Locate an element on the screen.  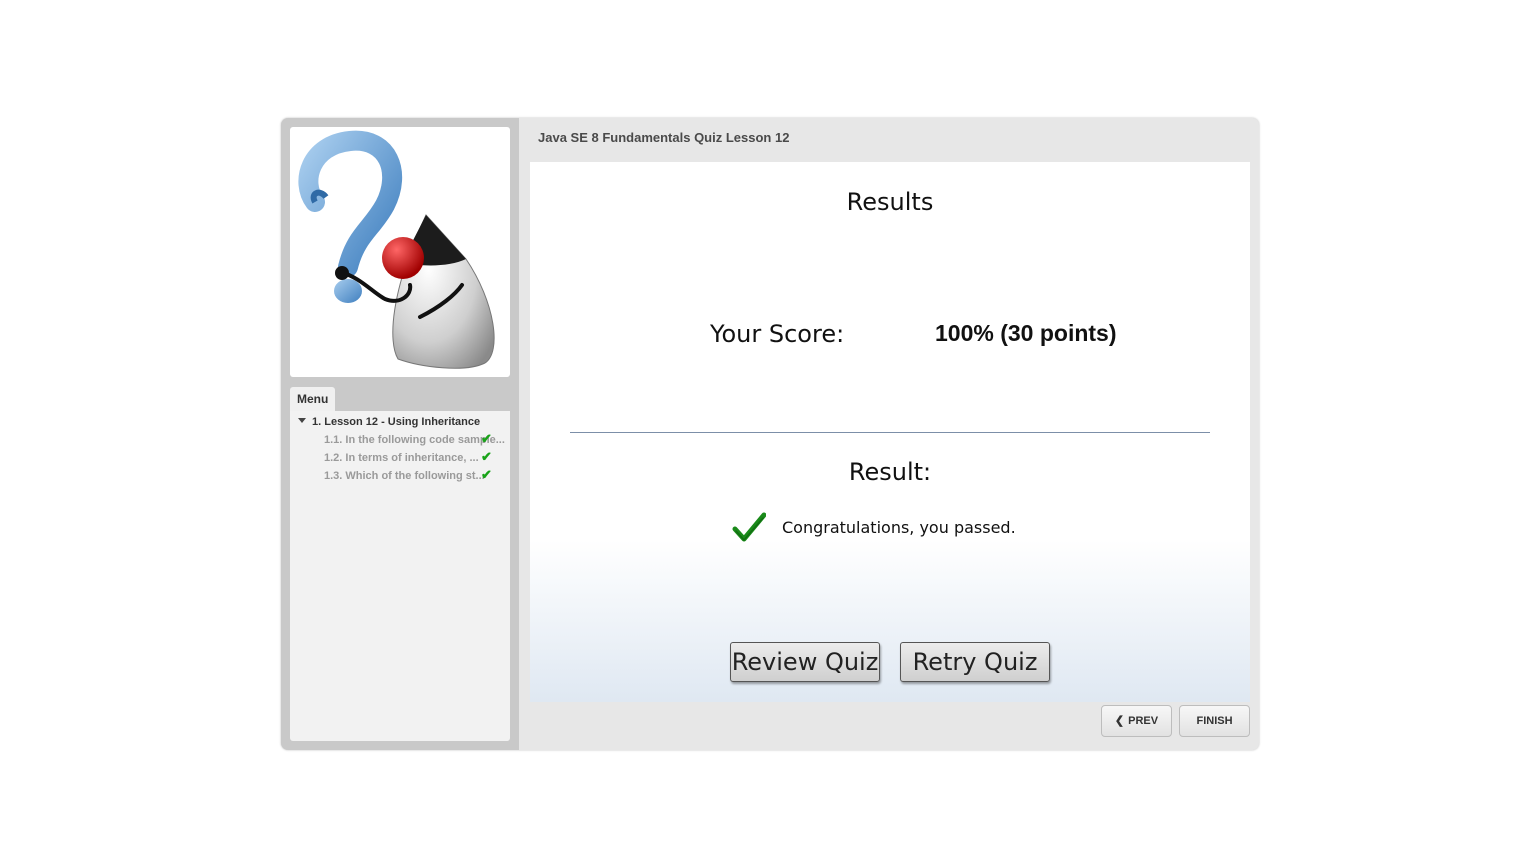
score-value: 100% (30 points) is located at coordinates (1026, 333).